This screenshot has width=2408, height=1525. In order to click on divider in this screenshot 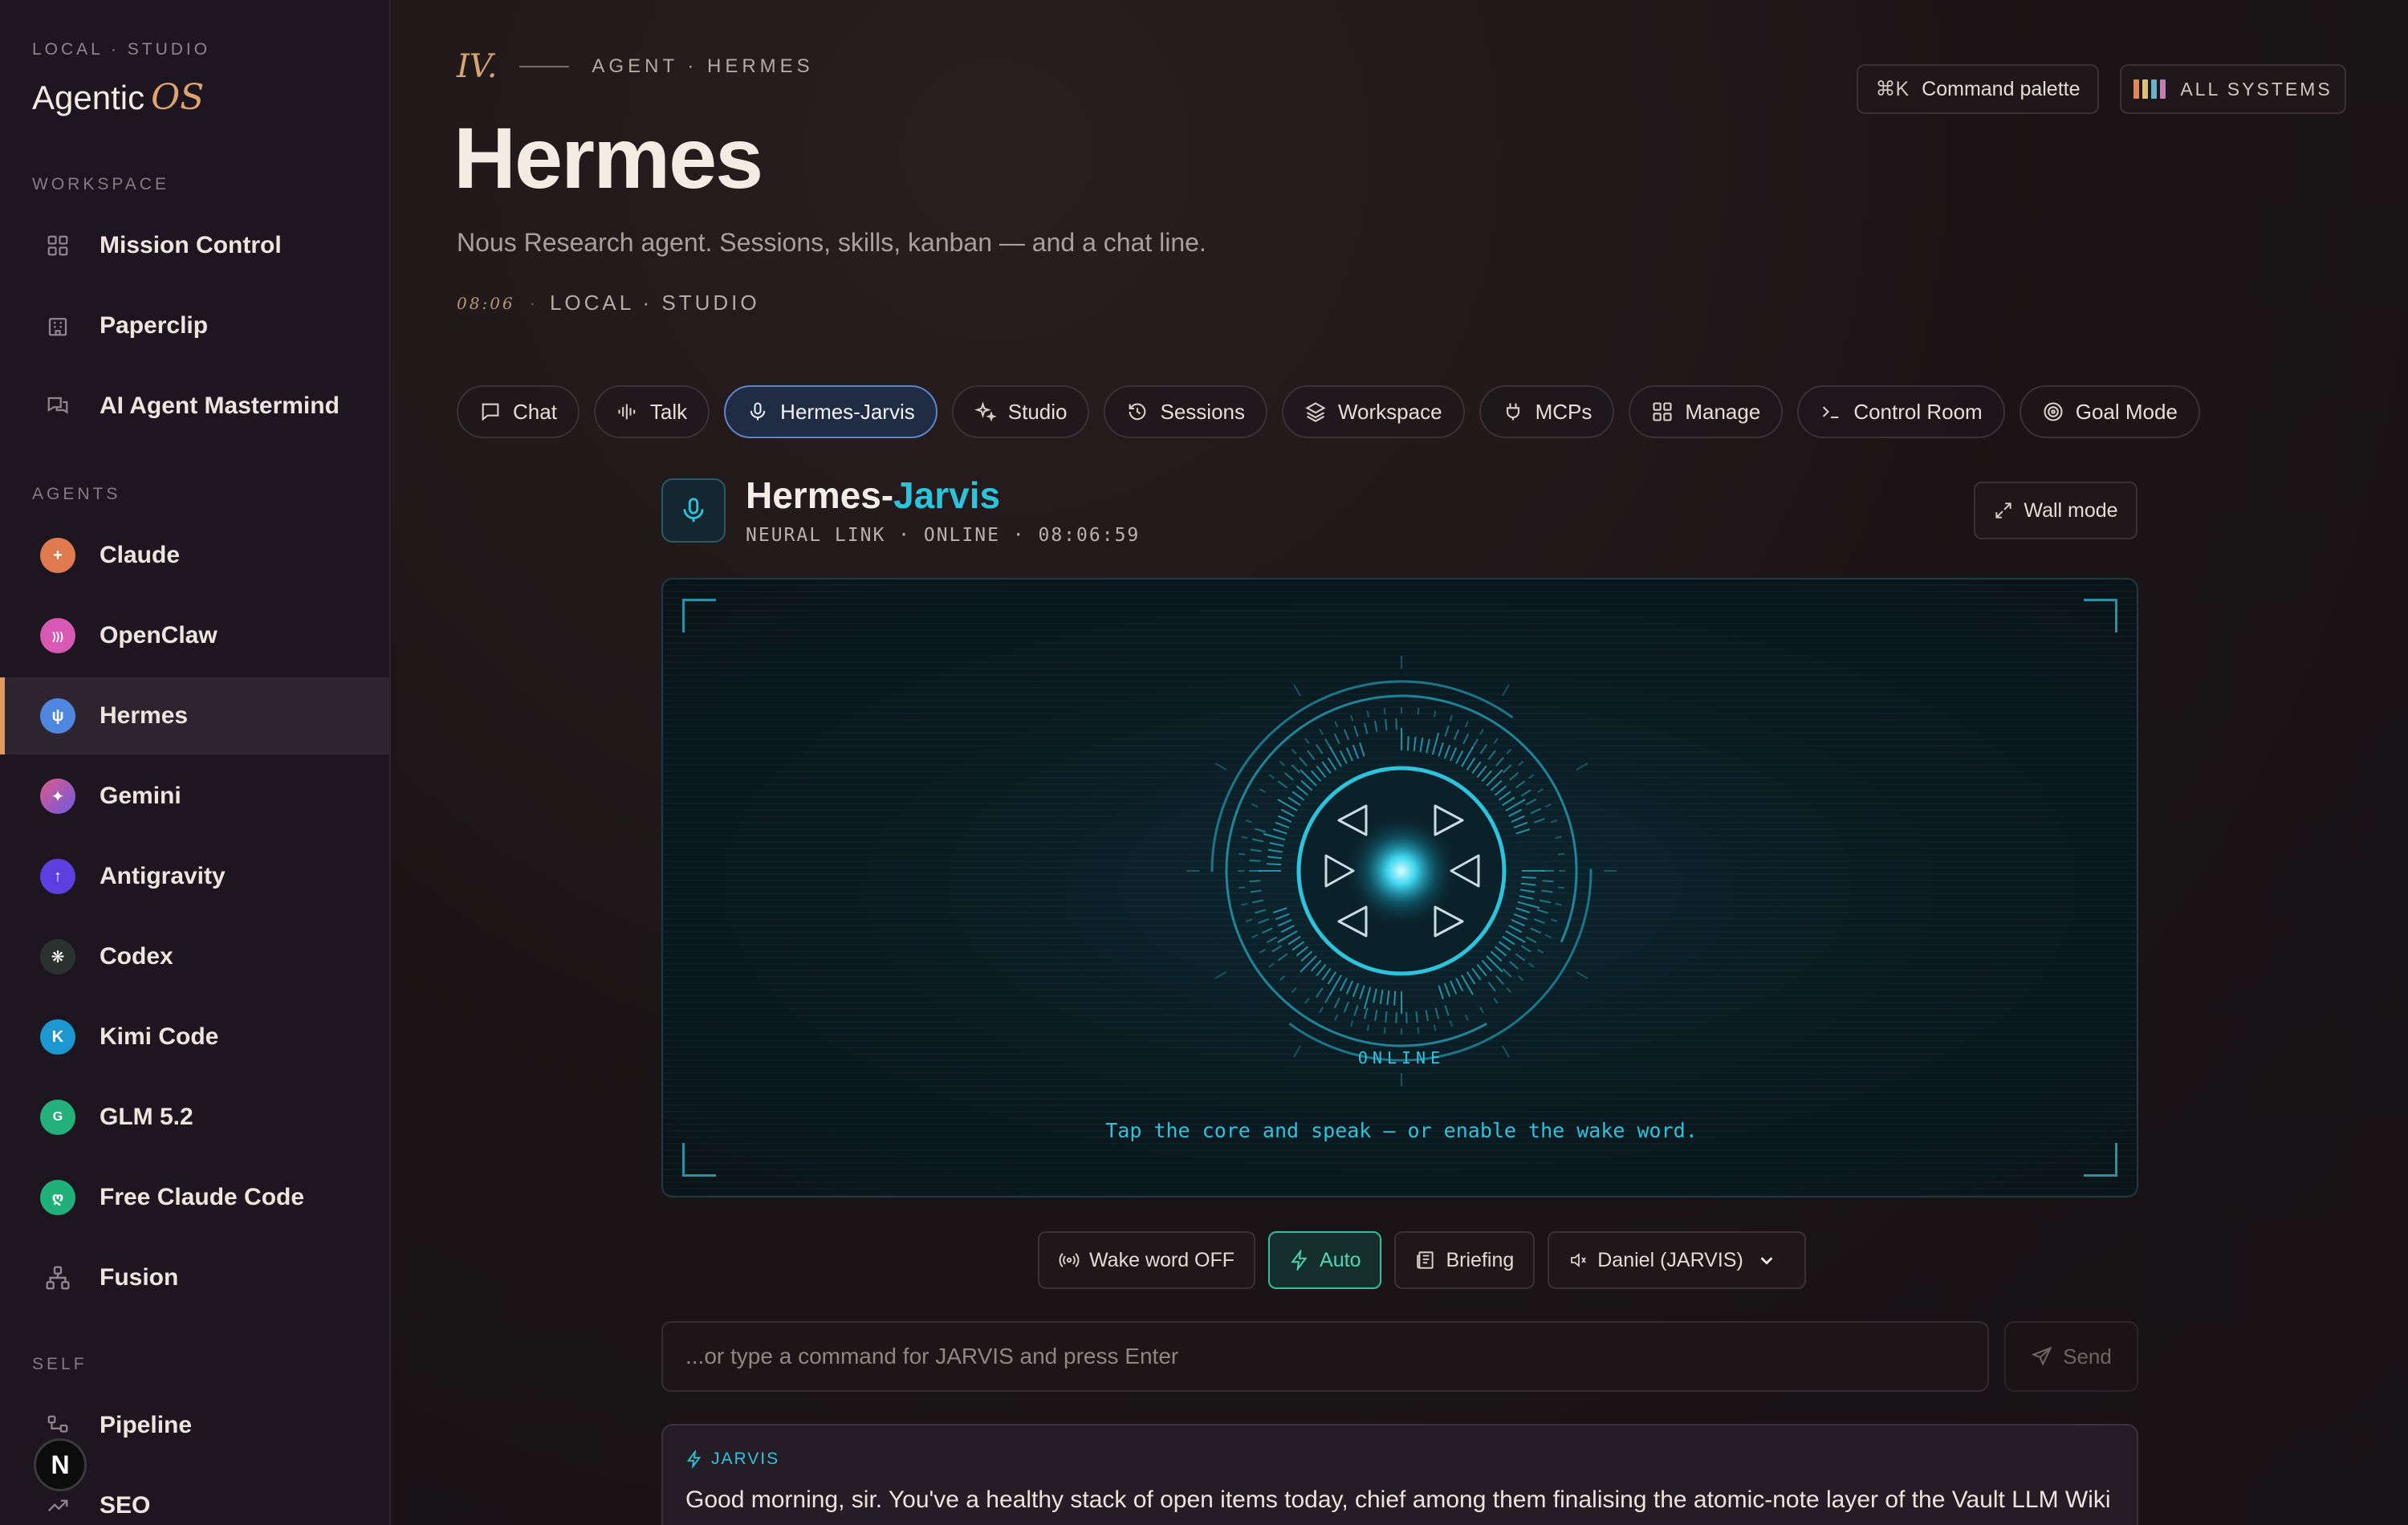, I will do `click(544, 66)`.